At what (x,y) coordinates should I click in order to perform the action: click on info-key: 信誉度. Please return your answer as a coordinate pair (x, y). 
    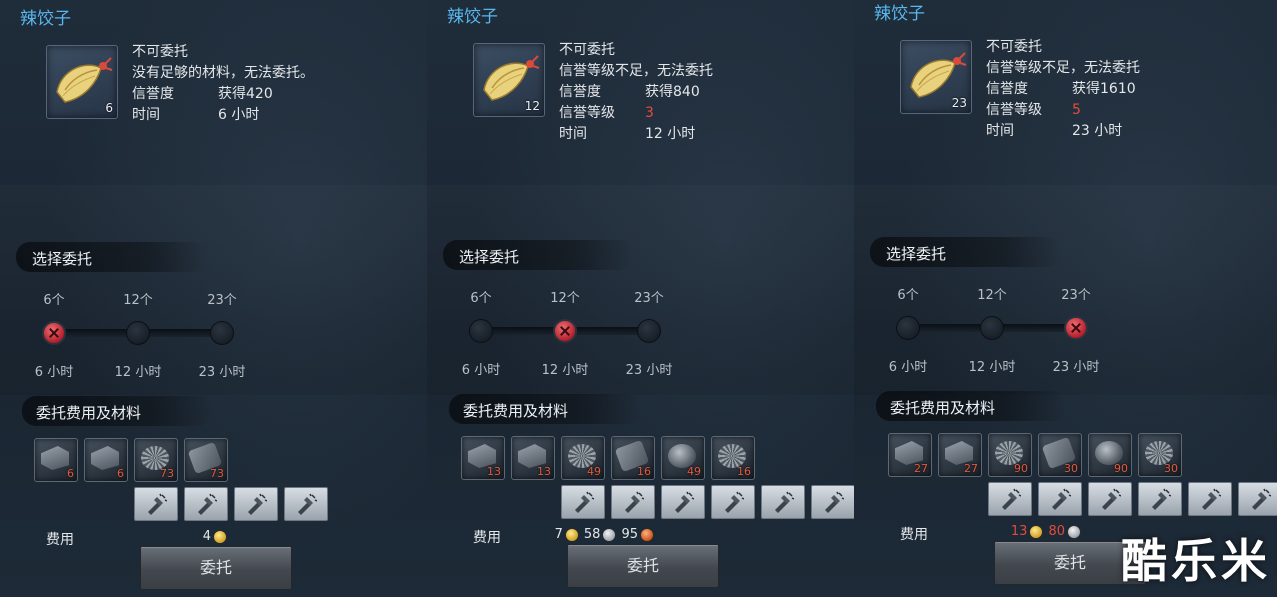
    Looking at the image, I should click on (153, 94).